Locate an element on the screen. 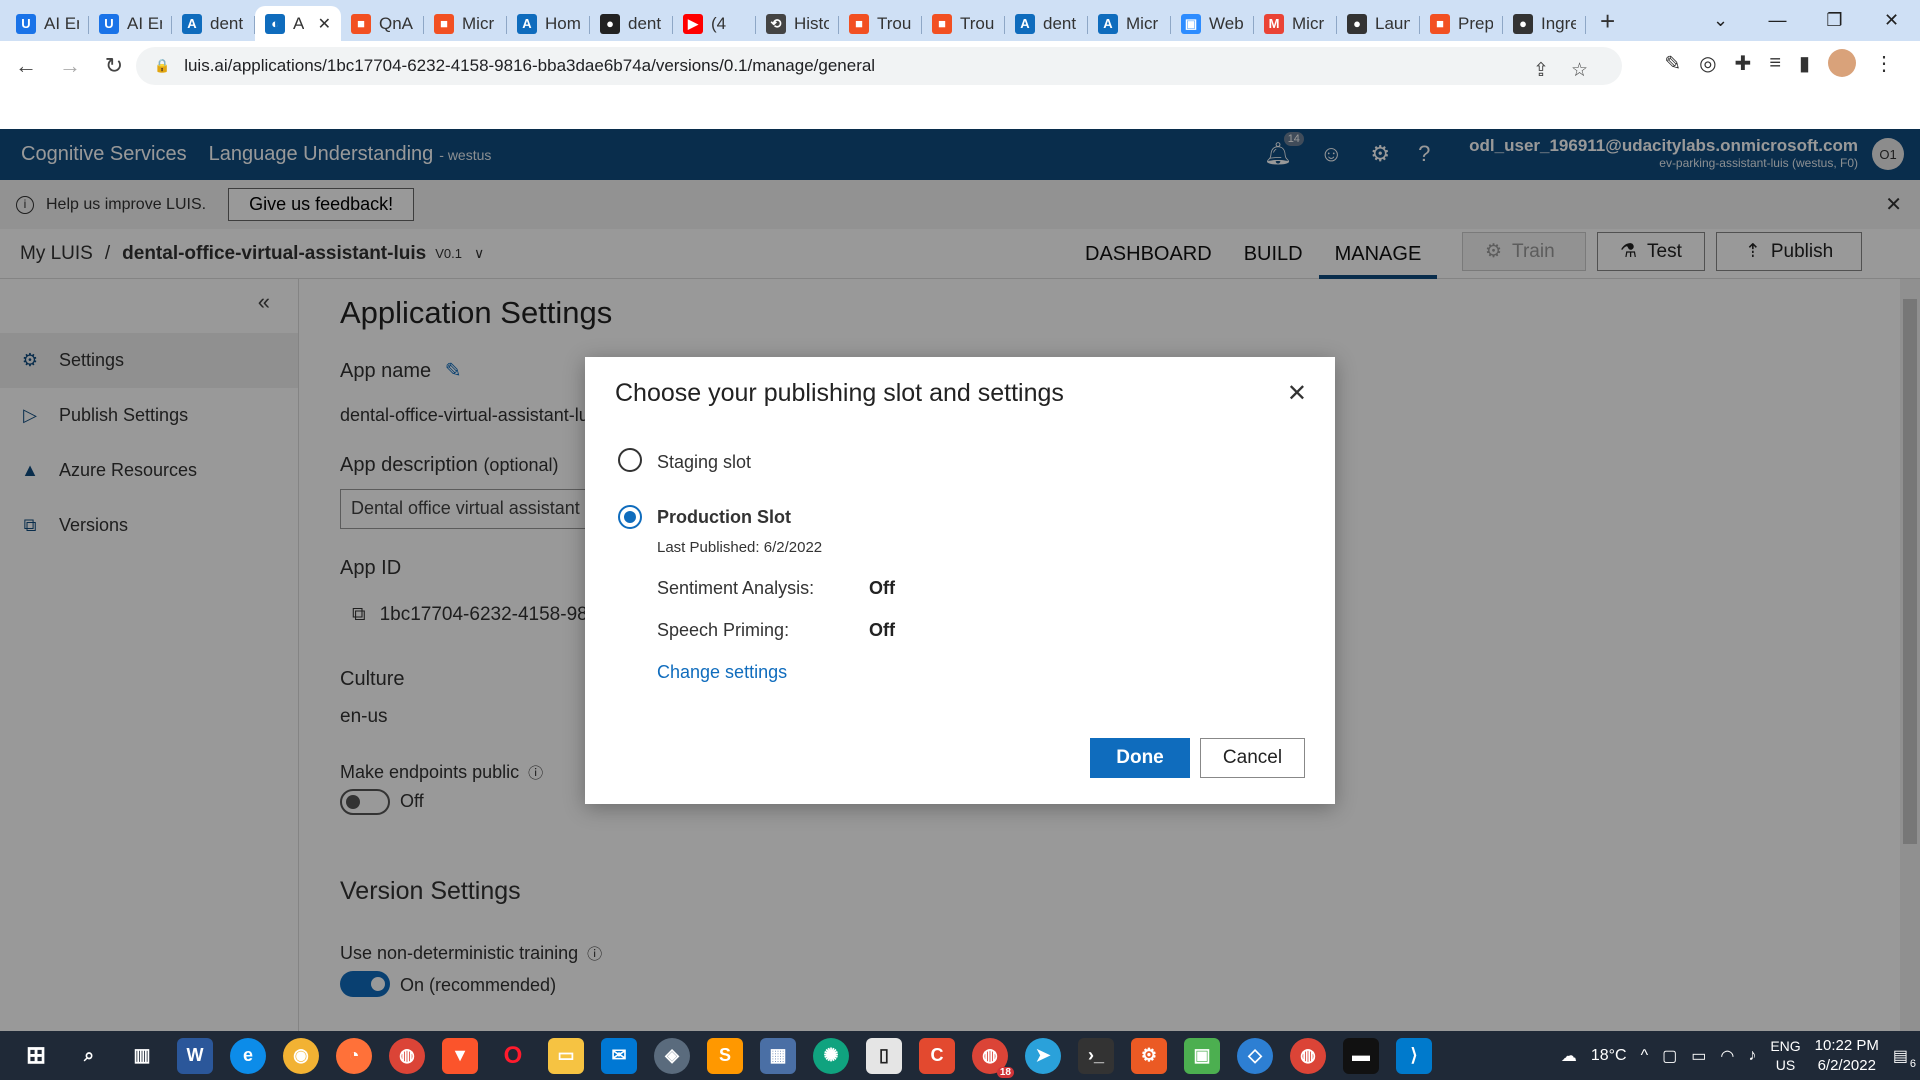 This screenshot has height=1080, width=1920. new-tab-button: + is located at coordinates (1607, 21).